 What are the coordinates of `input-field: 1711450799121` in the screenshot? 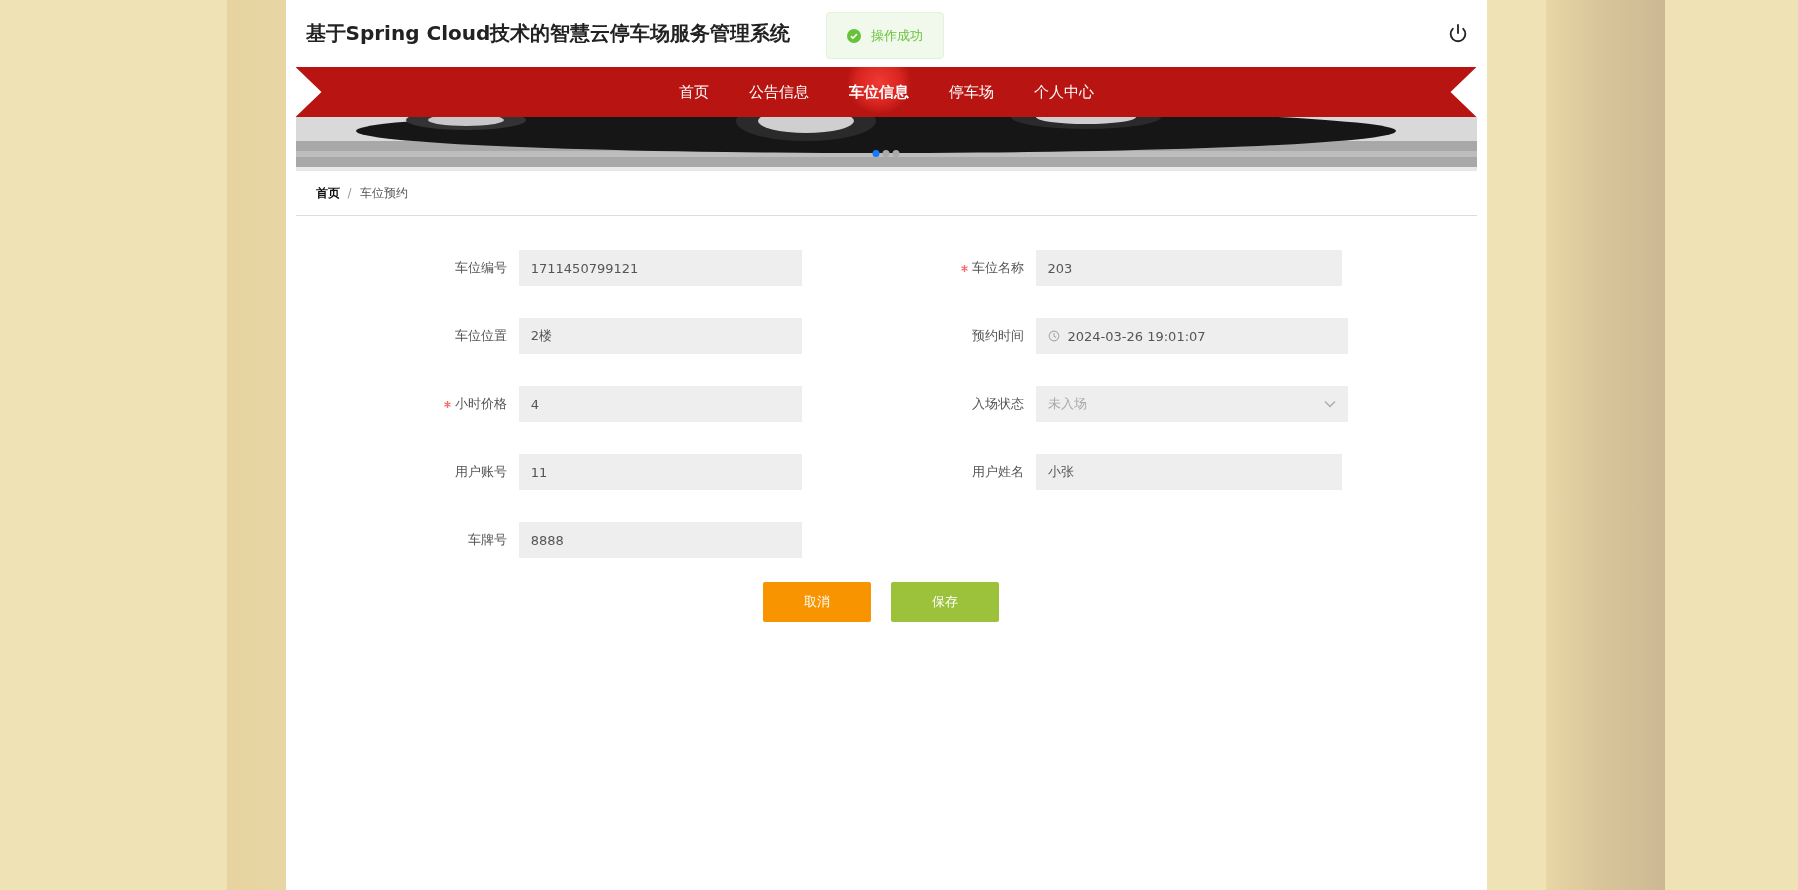 It's located at (660, 268).